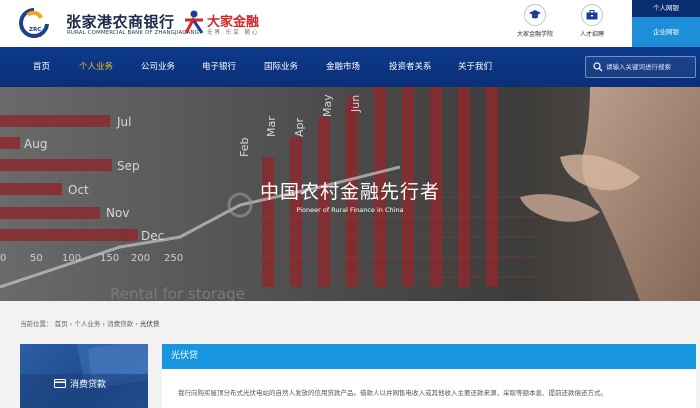  Describe the element at coordinates (177, 293) in the screenshot. I see `banner-bottom-text: Rental for storage` at that location.